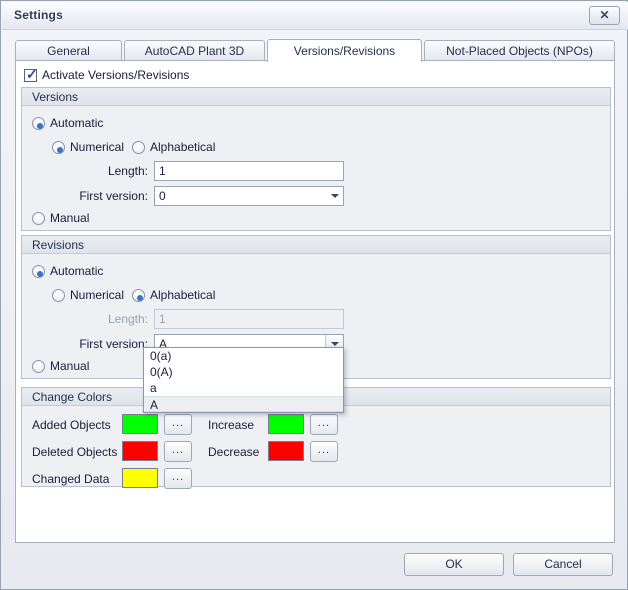 The width and height of the screenshot is (628, 590). What do you see at coordinates (71, 479) in the screenshot?
I see `changed-data-label: Changed Data` at bounding box center [71, 479].